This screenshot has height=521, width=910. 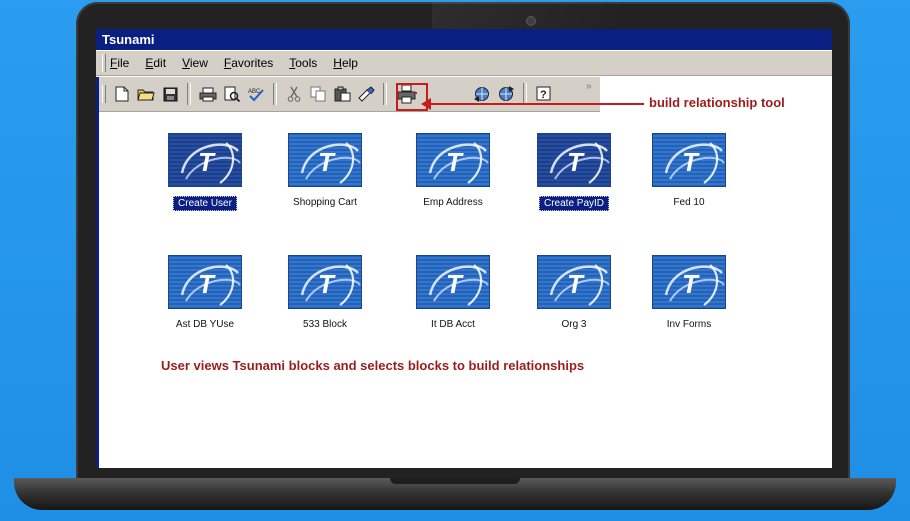 I want to click on tsunami-block: T Org 3, so click(x=574, y=293).